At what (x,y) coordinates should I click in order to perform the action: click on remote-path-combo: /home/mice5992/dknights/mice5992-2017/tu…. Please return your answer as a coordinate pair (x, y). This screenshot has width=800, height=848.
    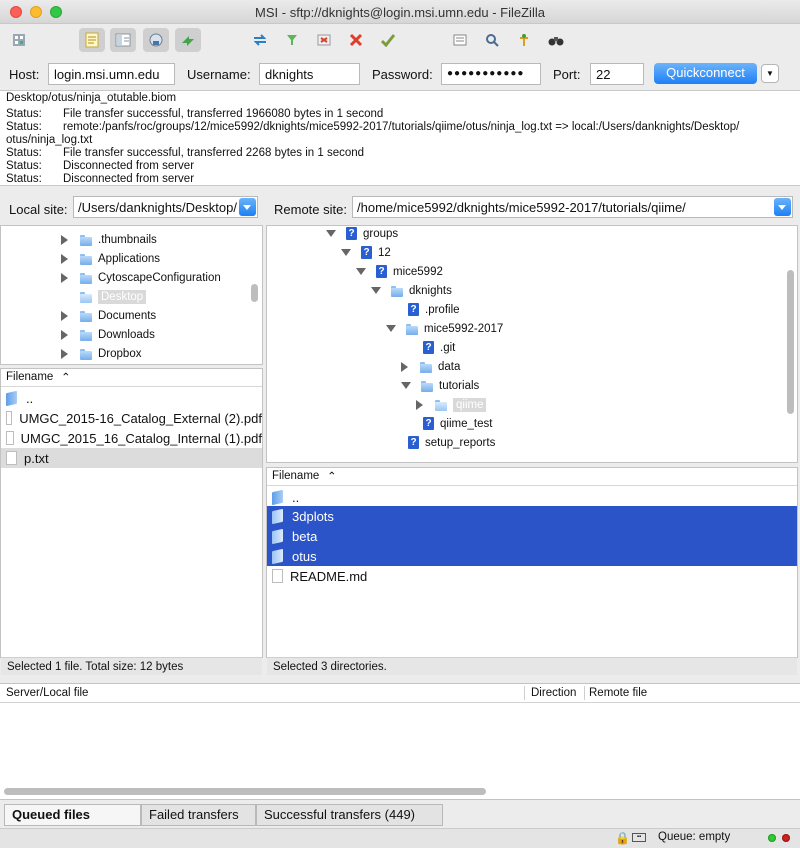
    Looking at the image, I should click on (572, 207).